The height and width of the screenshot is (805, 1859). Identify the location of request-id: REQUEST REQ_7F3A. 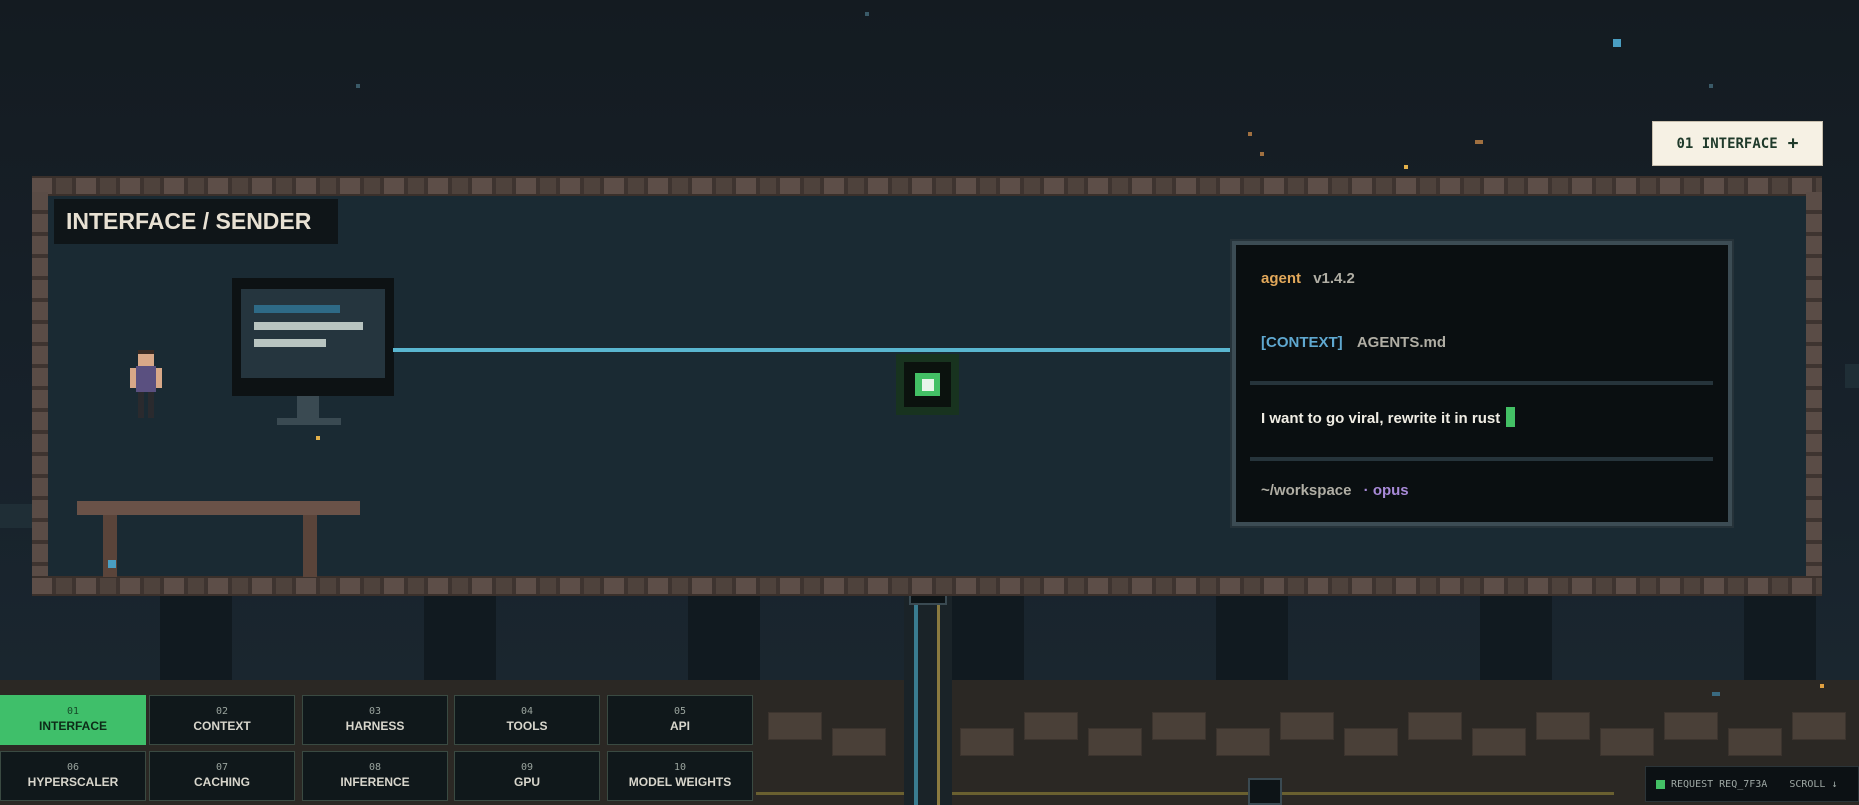
(1719, 784).